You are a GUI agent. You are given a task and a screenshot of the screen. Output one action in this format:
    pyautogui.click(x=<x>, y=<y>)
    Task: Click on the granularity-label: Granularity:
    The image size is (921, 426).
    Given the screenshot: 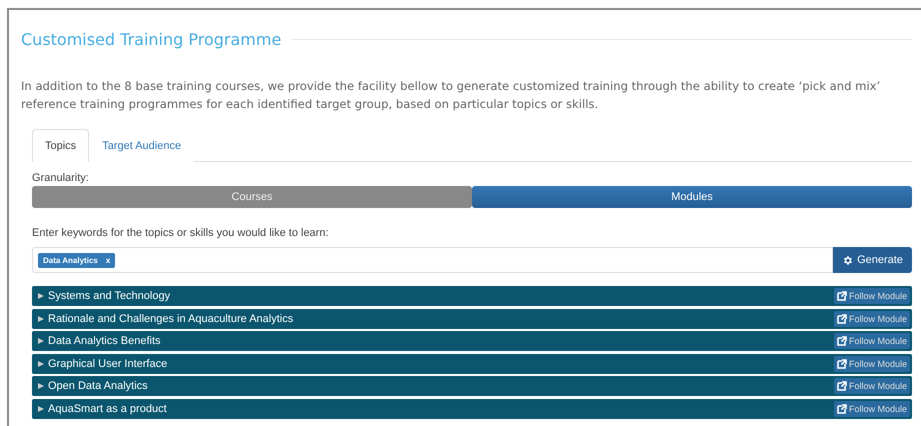 What is the action you would take?
    pyautogui.click(x=61, y=178)
    